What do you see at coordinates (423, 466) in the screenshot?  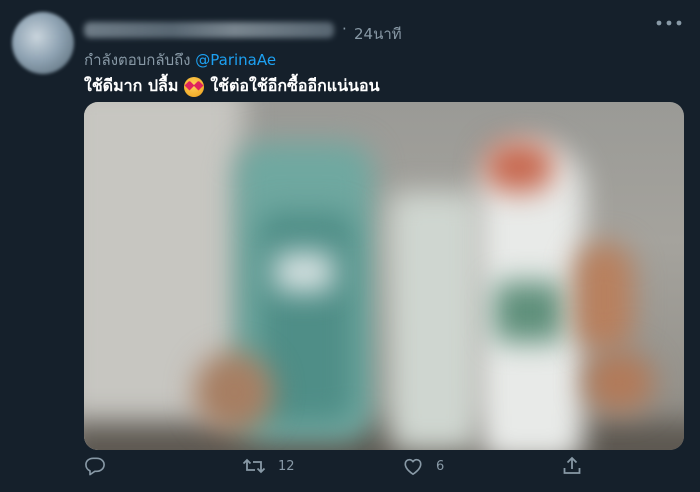 I see `like-button: 6` at bounding box center [423, 466].